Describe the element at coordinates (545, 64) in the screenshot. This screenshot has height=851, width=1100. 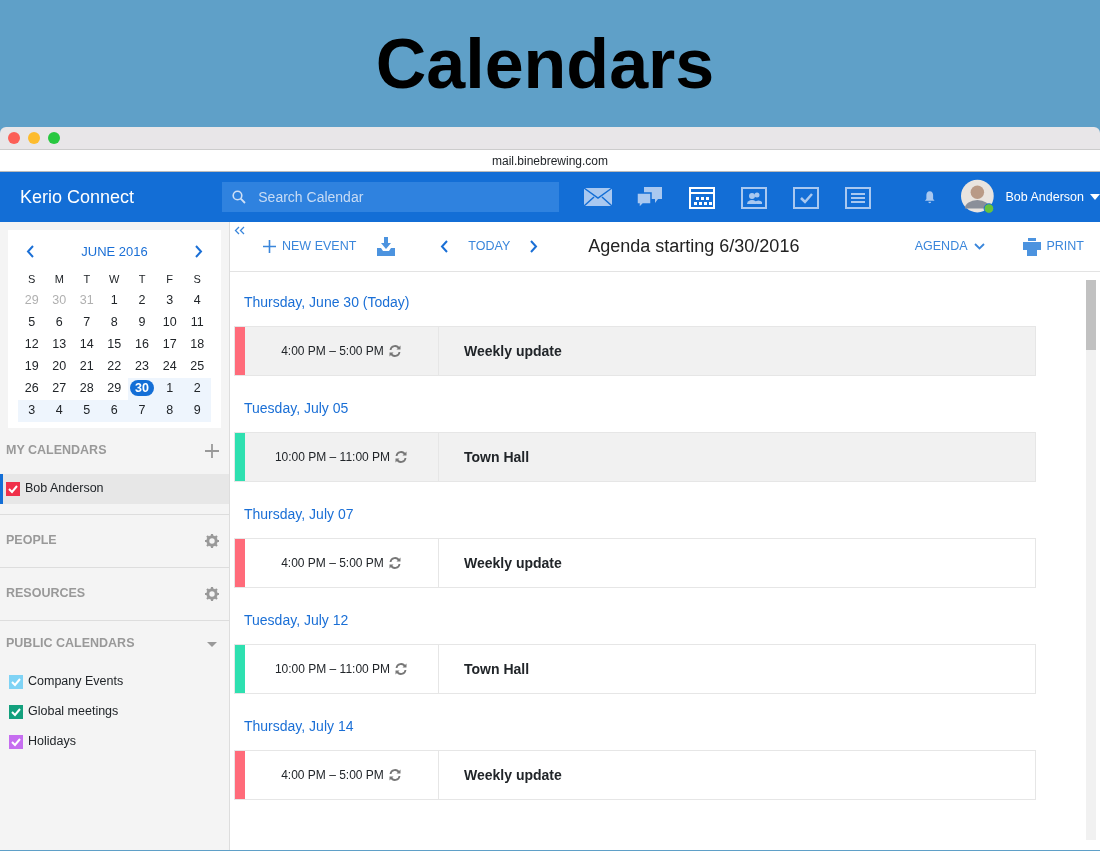
I see `page-title: Calendars` at that location.